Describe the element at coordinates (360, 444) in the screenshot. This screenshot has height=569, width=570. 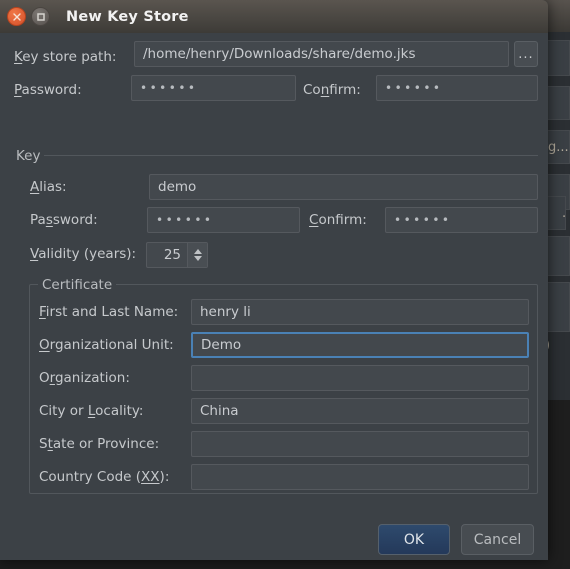
I see `cert-state-province-input` at that location.